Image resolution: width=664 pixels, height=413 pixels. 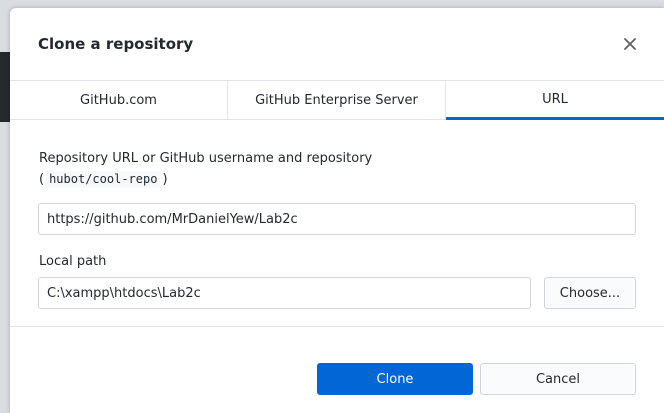 I want to click on close-icon, so click(x=630, y=44).